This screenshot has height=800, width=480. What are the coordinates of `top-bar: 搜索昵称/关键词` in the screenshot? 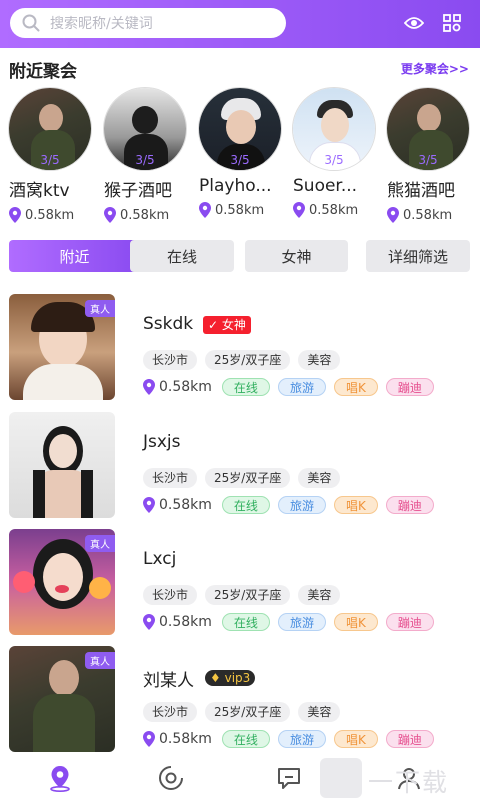 It's located at (240, 24).